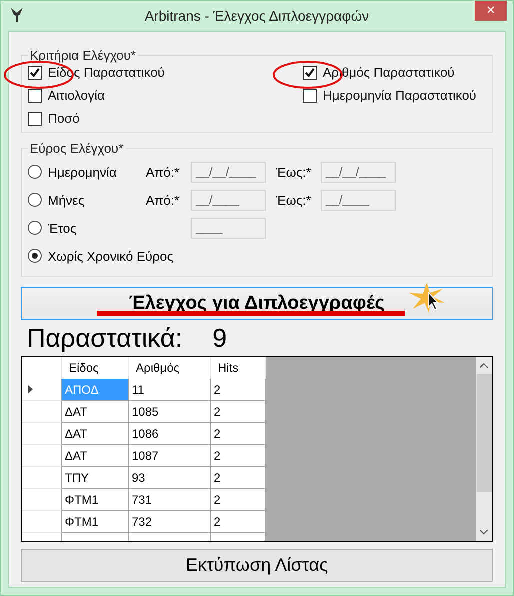 The width and height of the screenshot is (514, 596). Describe the element at coordinates (42, 390) in the screenshot. I see `row-header` at that location.